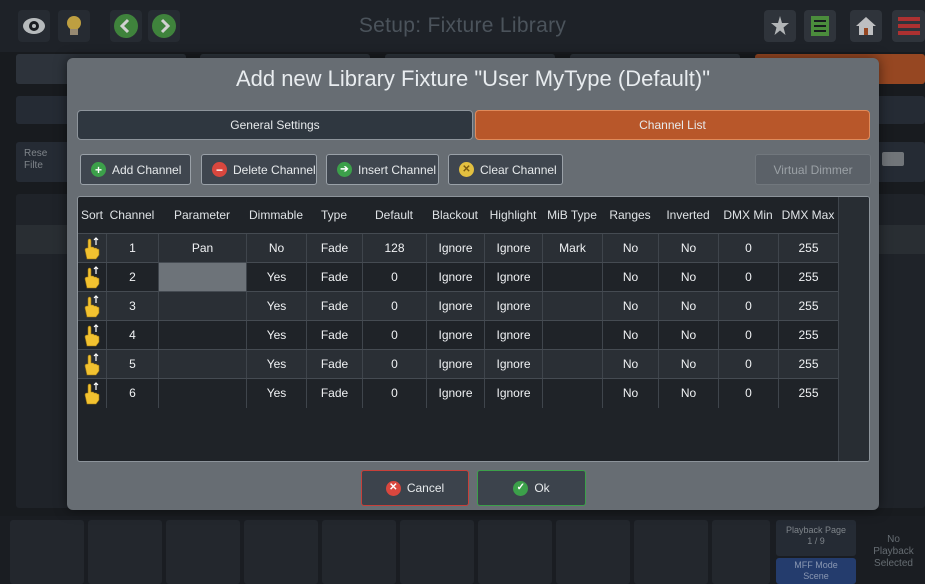 This screenshot has width=925, height=584. Describe the element at coordinates (132, 277) in the screenshot. I see `cell-channel: 2` at that location.